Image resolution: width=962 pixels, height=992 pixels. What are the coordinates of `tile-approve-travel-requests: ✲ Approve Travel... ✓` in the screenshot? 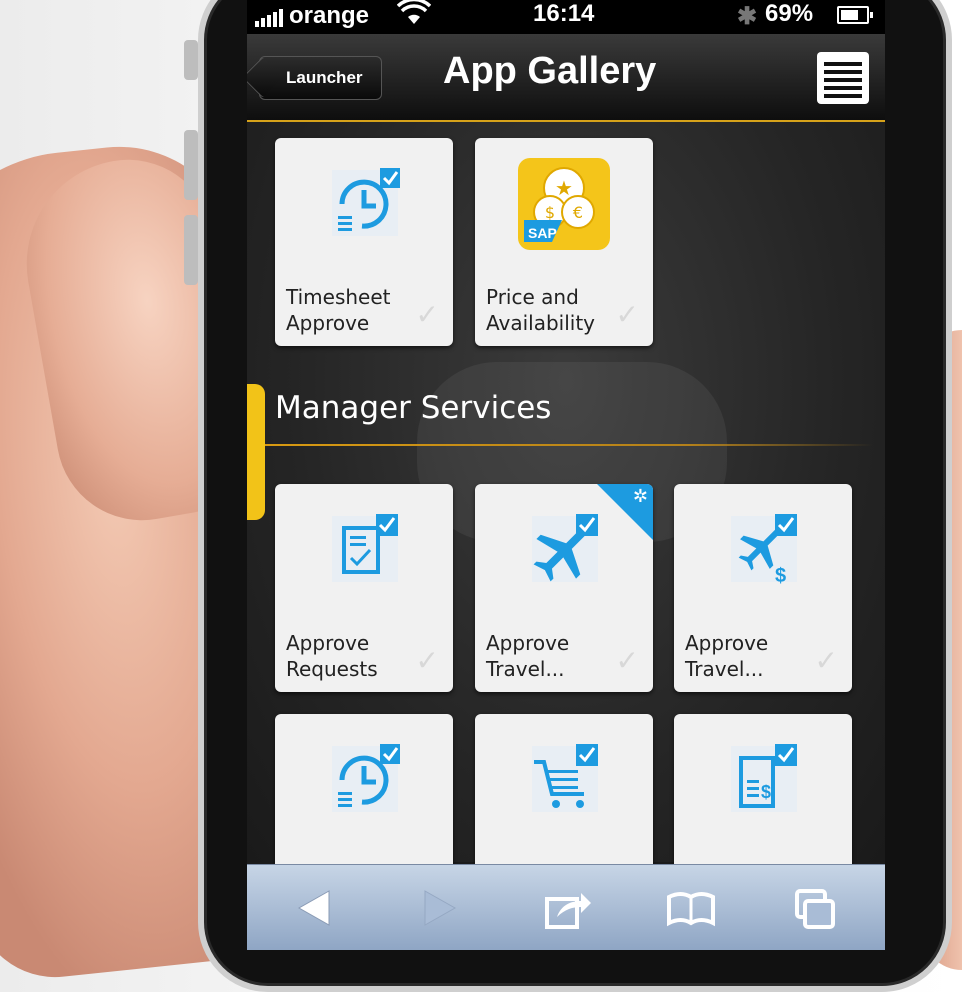 It's located at (564, 588).